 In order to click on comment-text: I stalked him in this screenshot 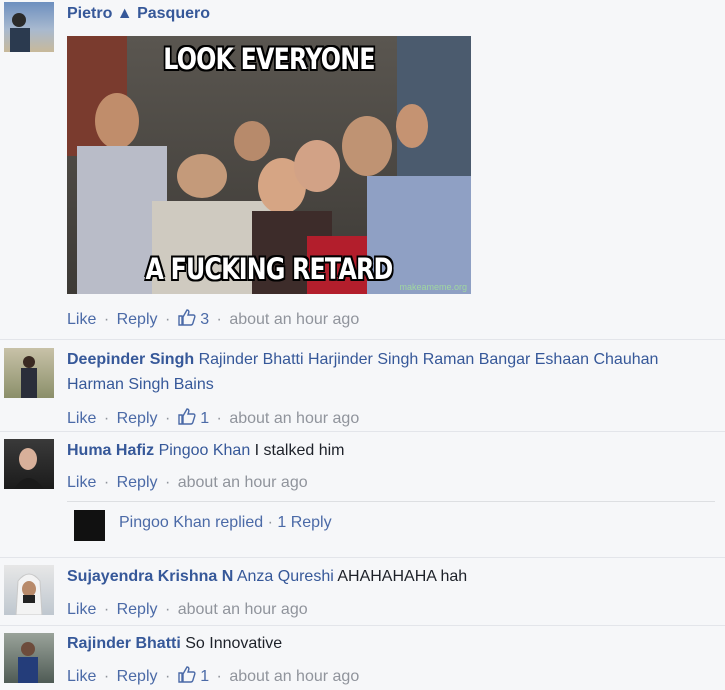, I will do `click(297, 450)`.